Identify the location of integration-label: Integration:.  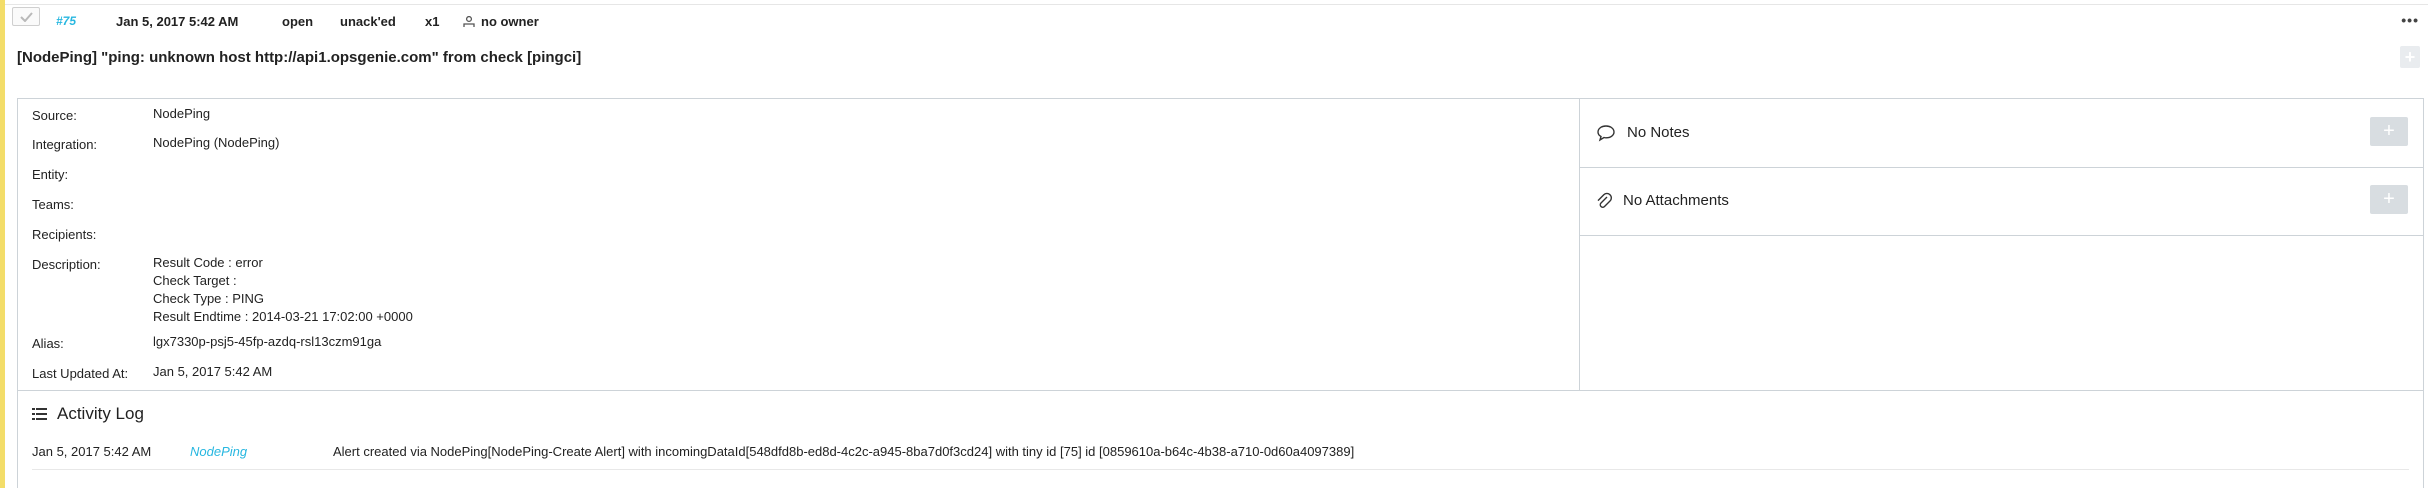
(65, 144).